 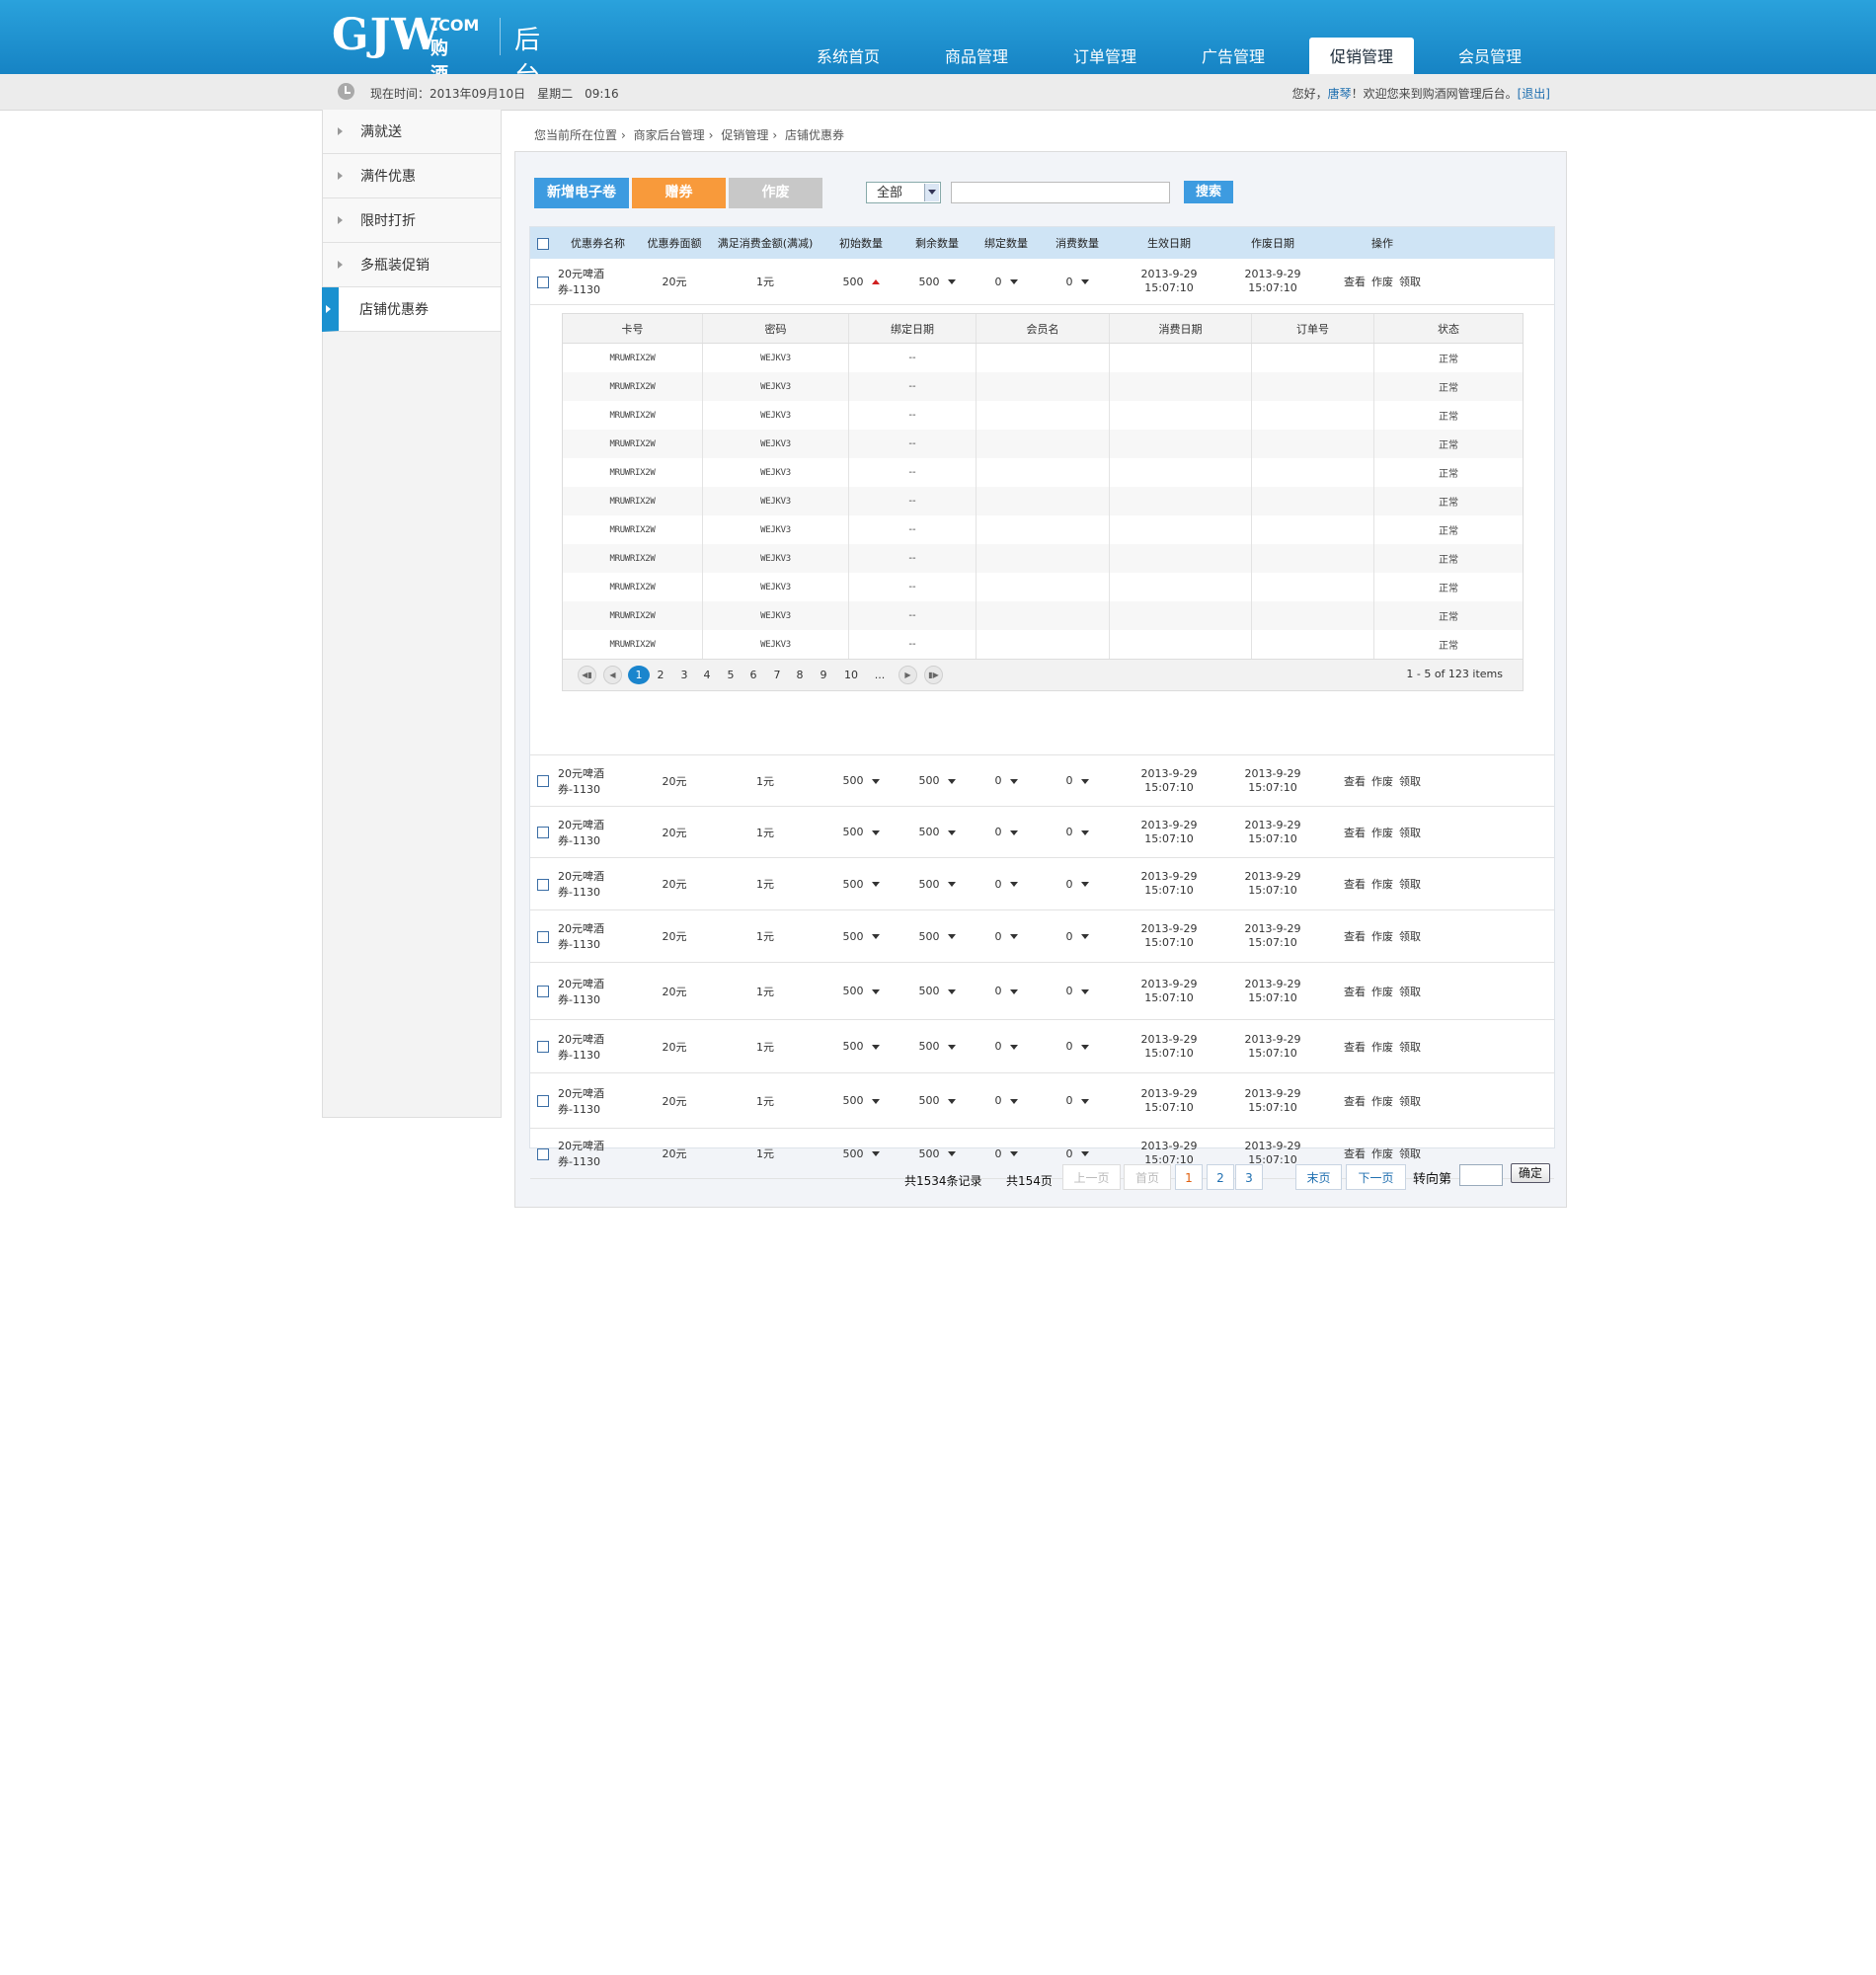 I want to click on nav-tab-orders: 订单管理, so click(x=1105, y=56).